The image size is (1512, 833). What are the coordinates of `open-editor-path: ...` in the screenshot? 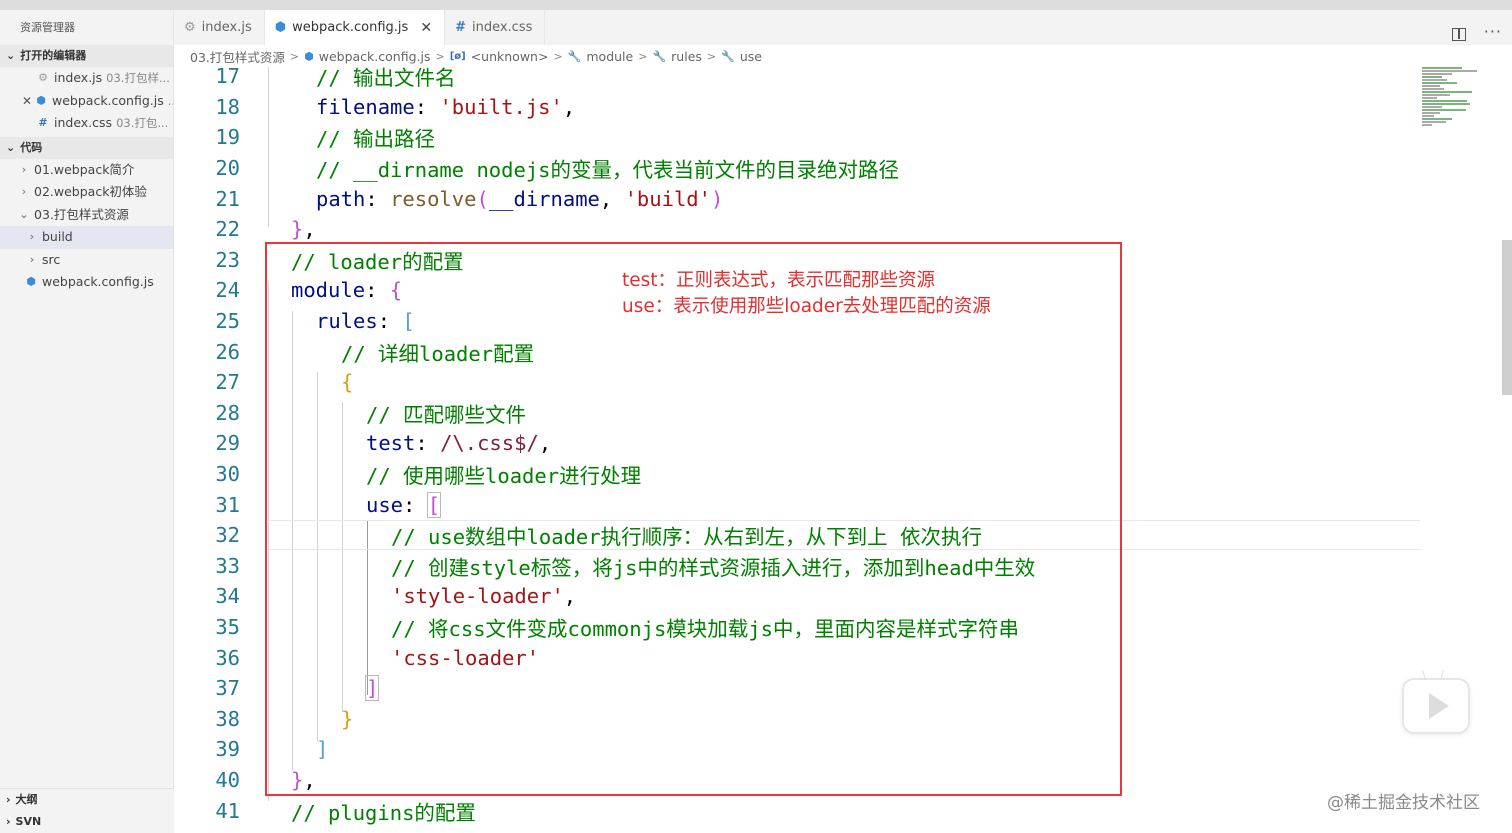 It's located at (170, 100).